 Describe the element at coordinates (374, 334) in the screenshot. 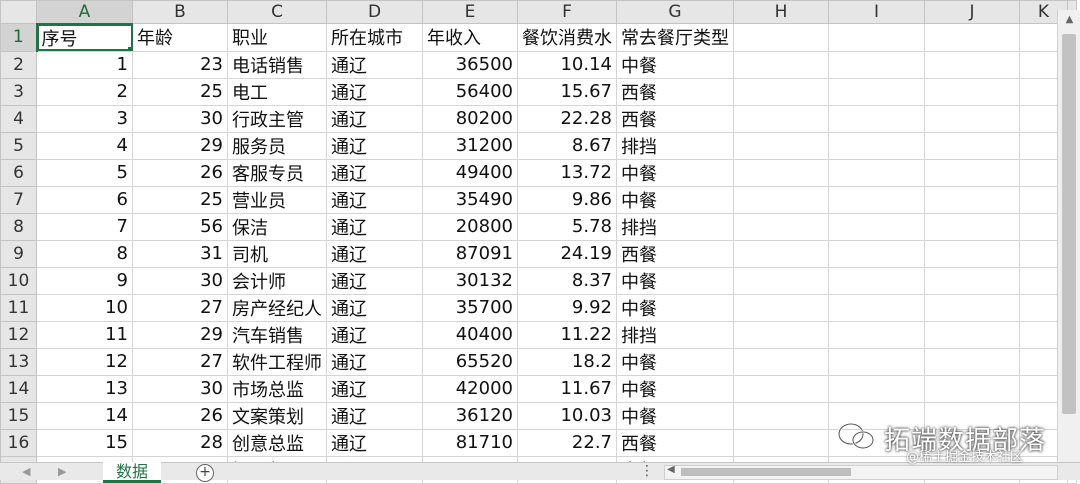

I see `cell-d12: 通辽` at that location.